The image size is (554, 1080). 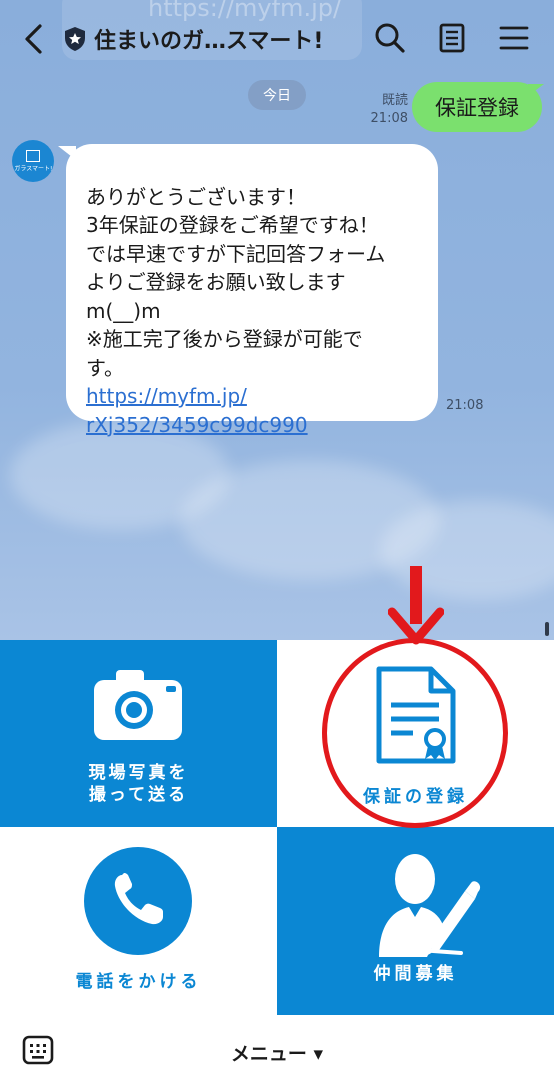 I want to click on phone-call-tile: 電話をかける, so click(x=138, y=921).